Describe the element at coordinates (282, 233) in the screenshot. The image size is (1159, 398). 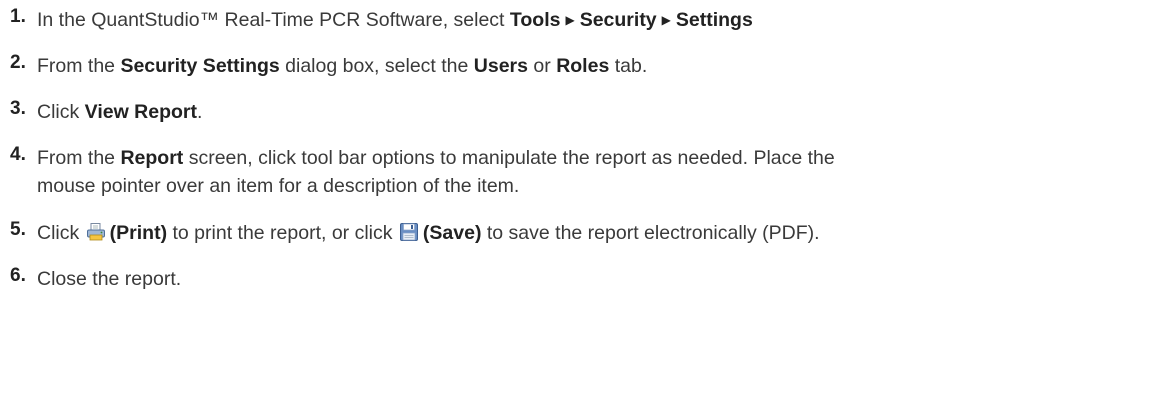
I see `step-text: to print the report, or click` at that location.